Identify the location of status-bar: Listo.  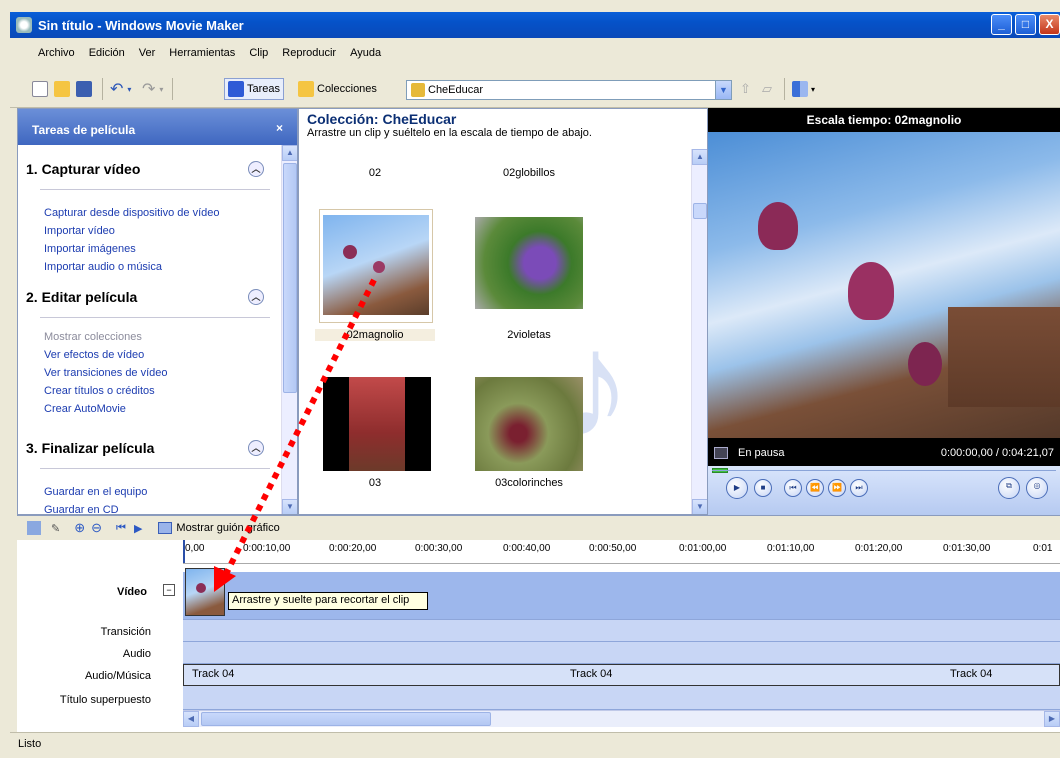
(535, 745).